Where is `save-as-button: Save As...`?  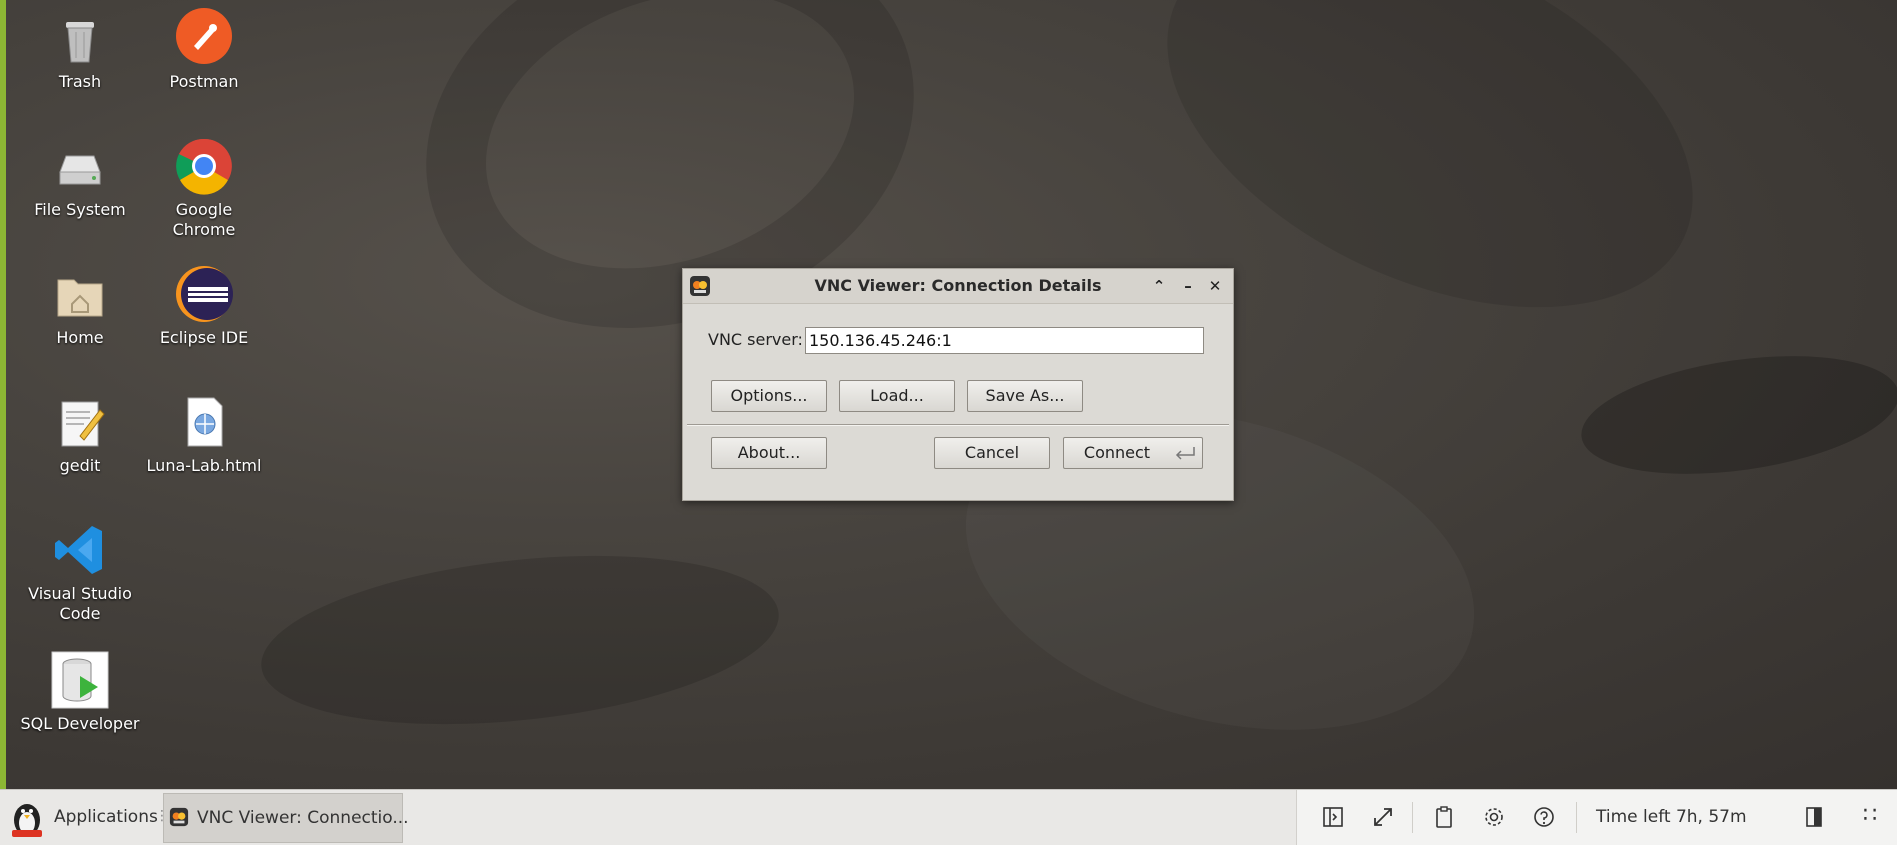 save-as-button: Save As... is located at coordinates (1025, 396).